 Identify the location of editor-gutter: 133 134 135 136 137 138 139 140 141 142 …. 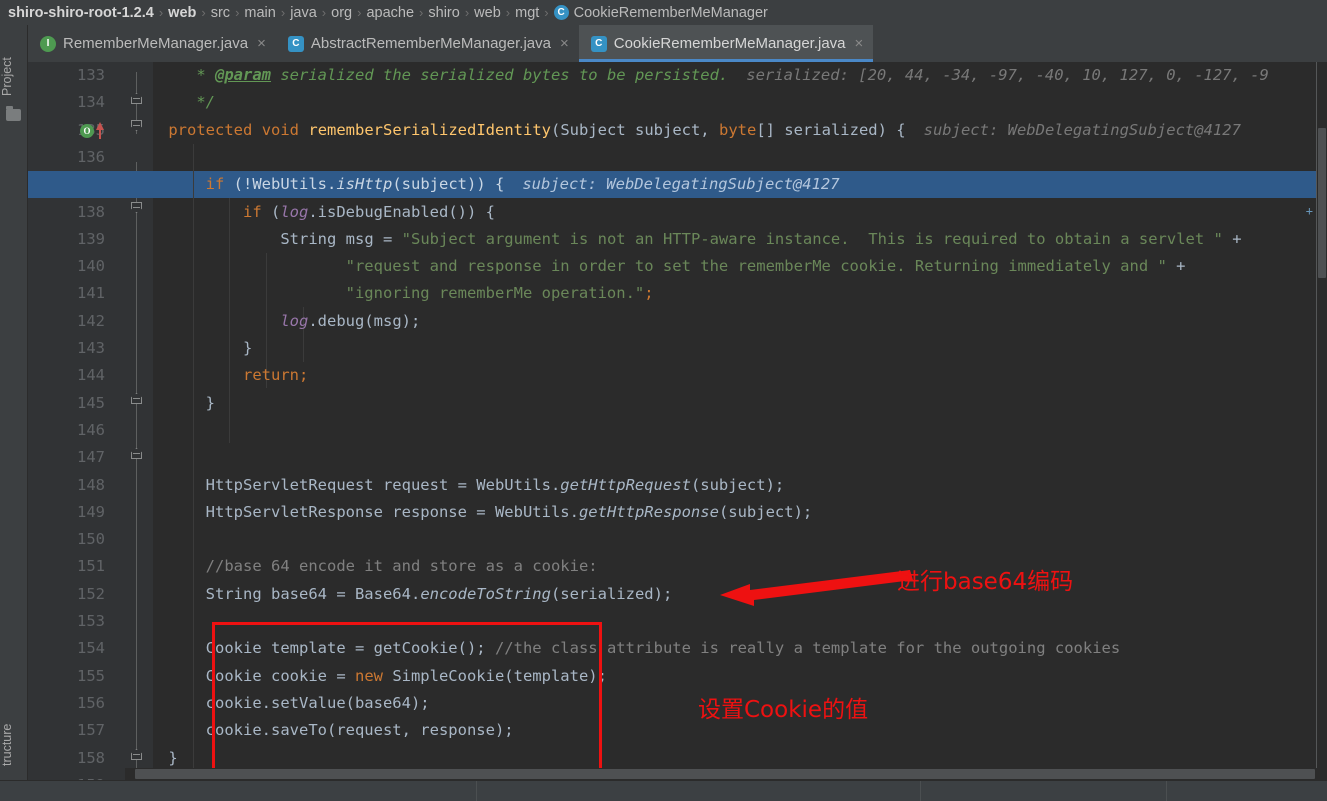
(90, 421).